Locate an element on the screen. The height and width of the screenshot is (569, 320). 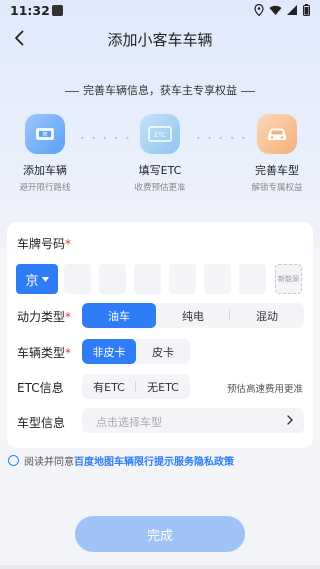
agree-radio is located at coordinates (13, 460).